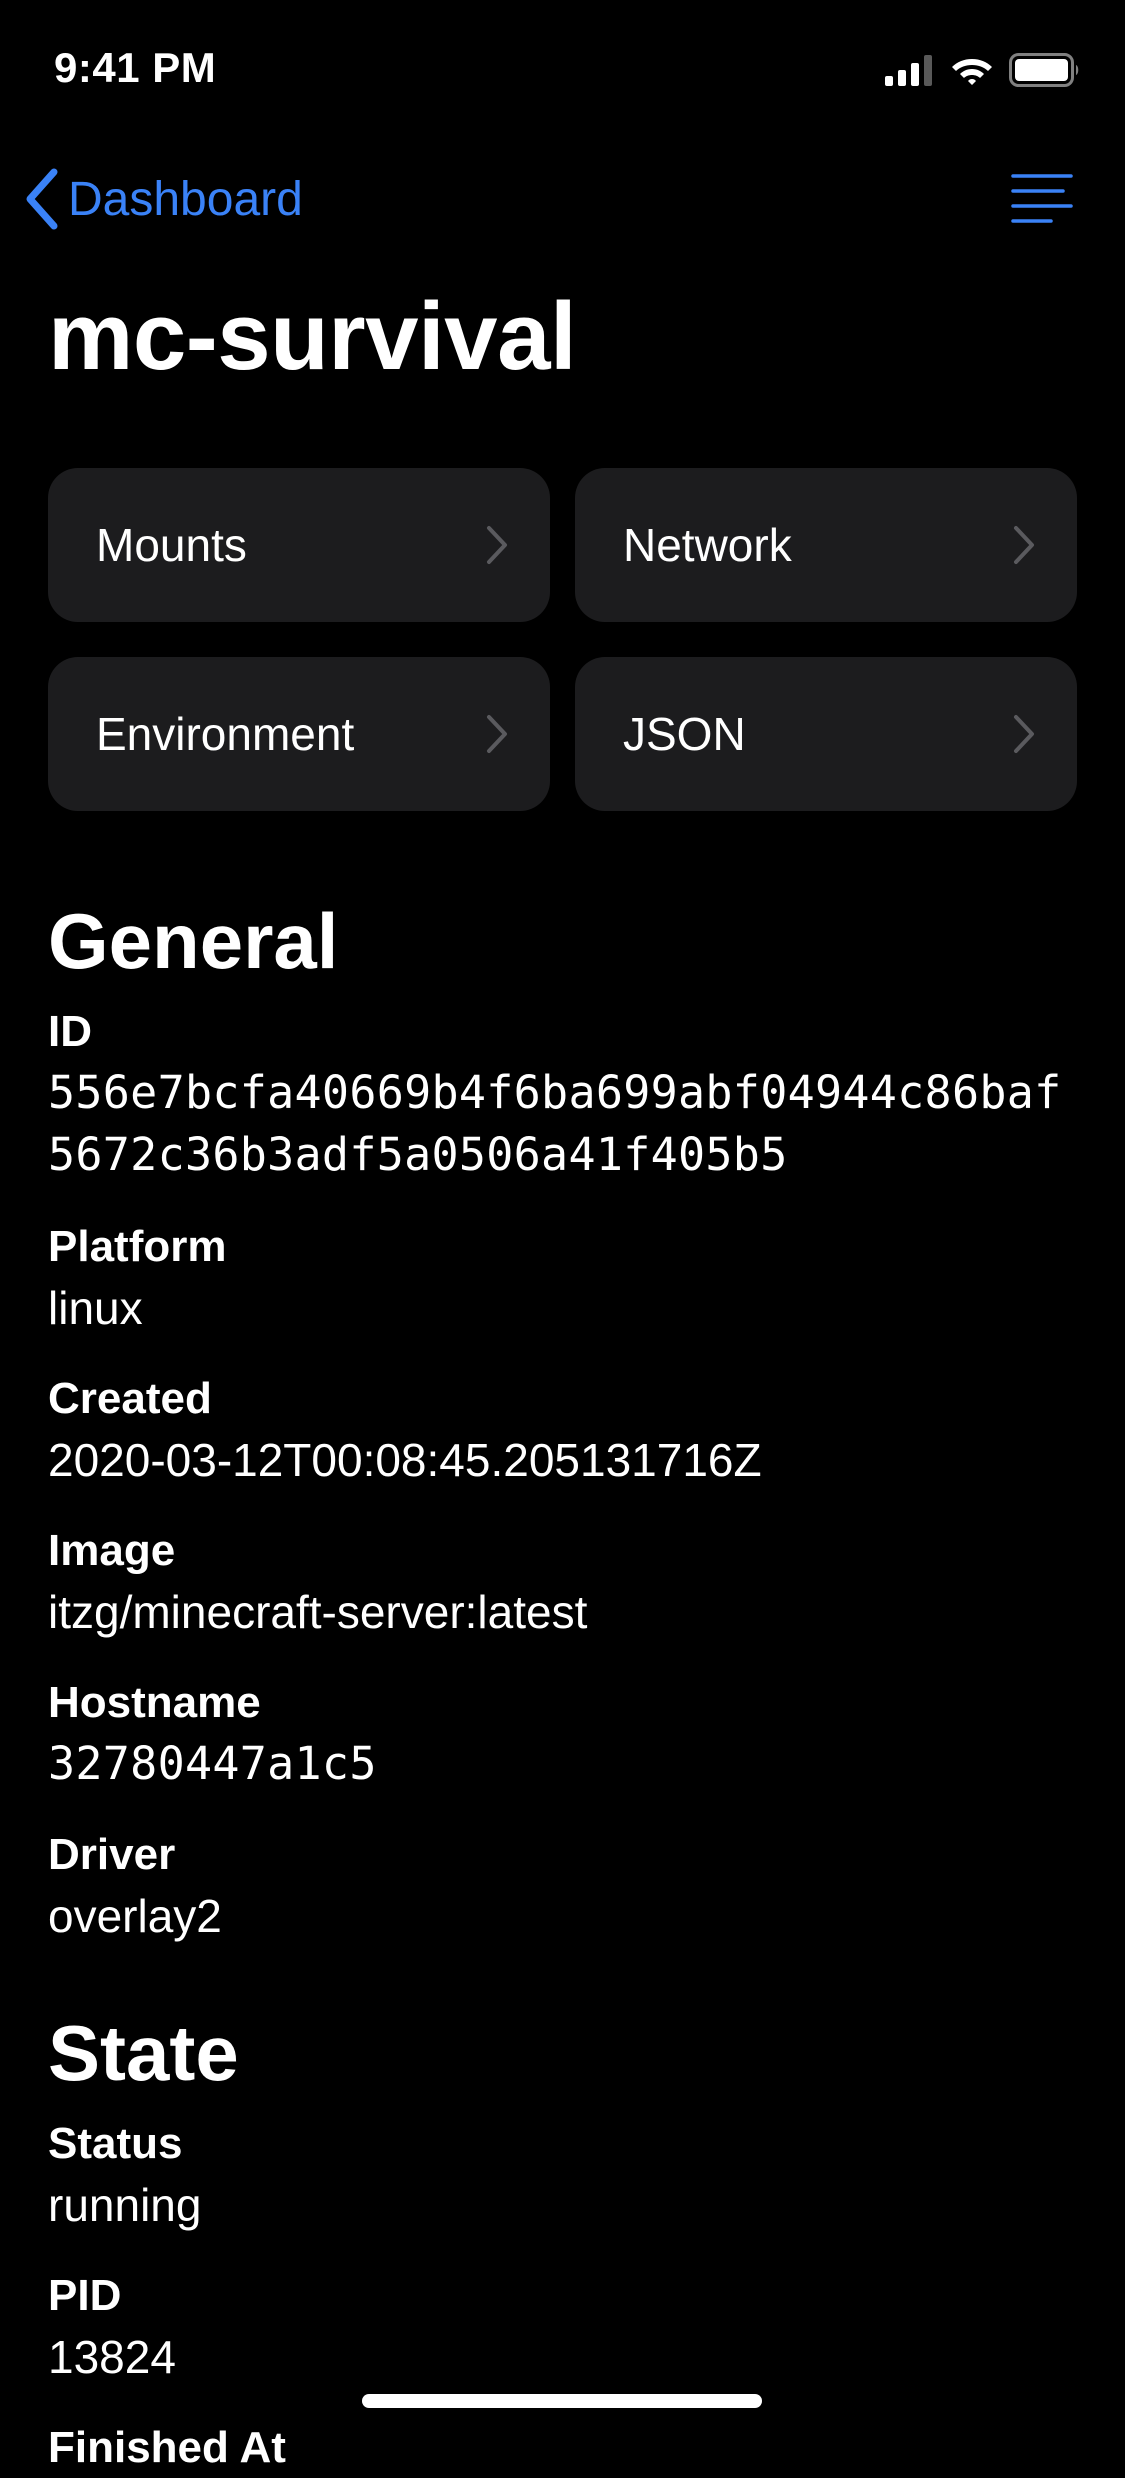  What do you see at coordinates (70, 1031) in the screenshot?
I see `field-label: ID` at bounding box center [70, 1031].